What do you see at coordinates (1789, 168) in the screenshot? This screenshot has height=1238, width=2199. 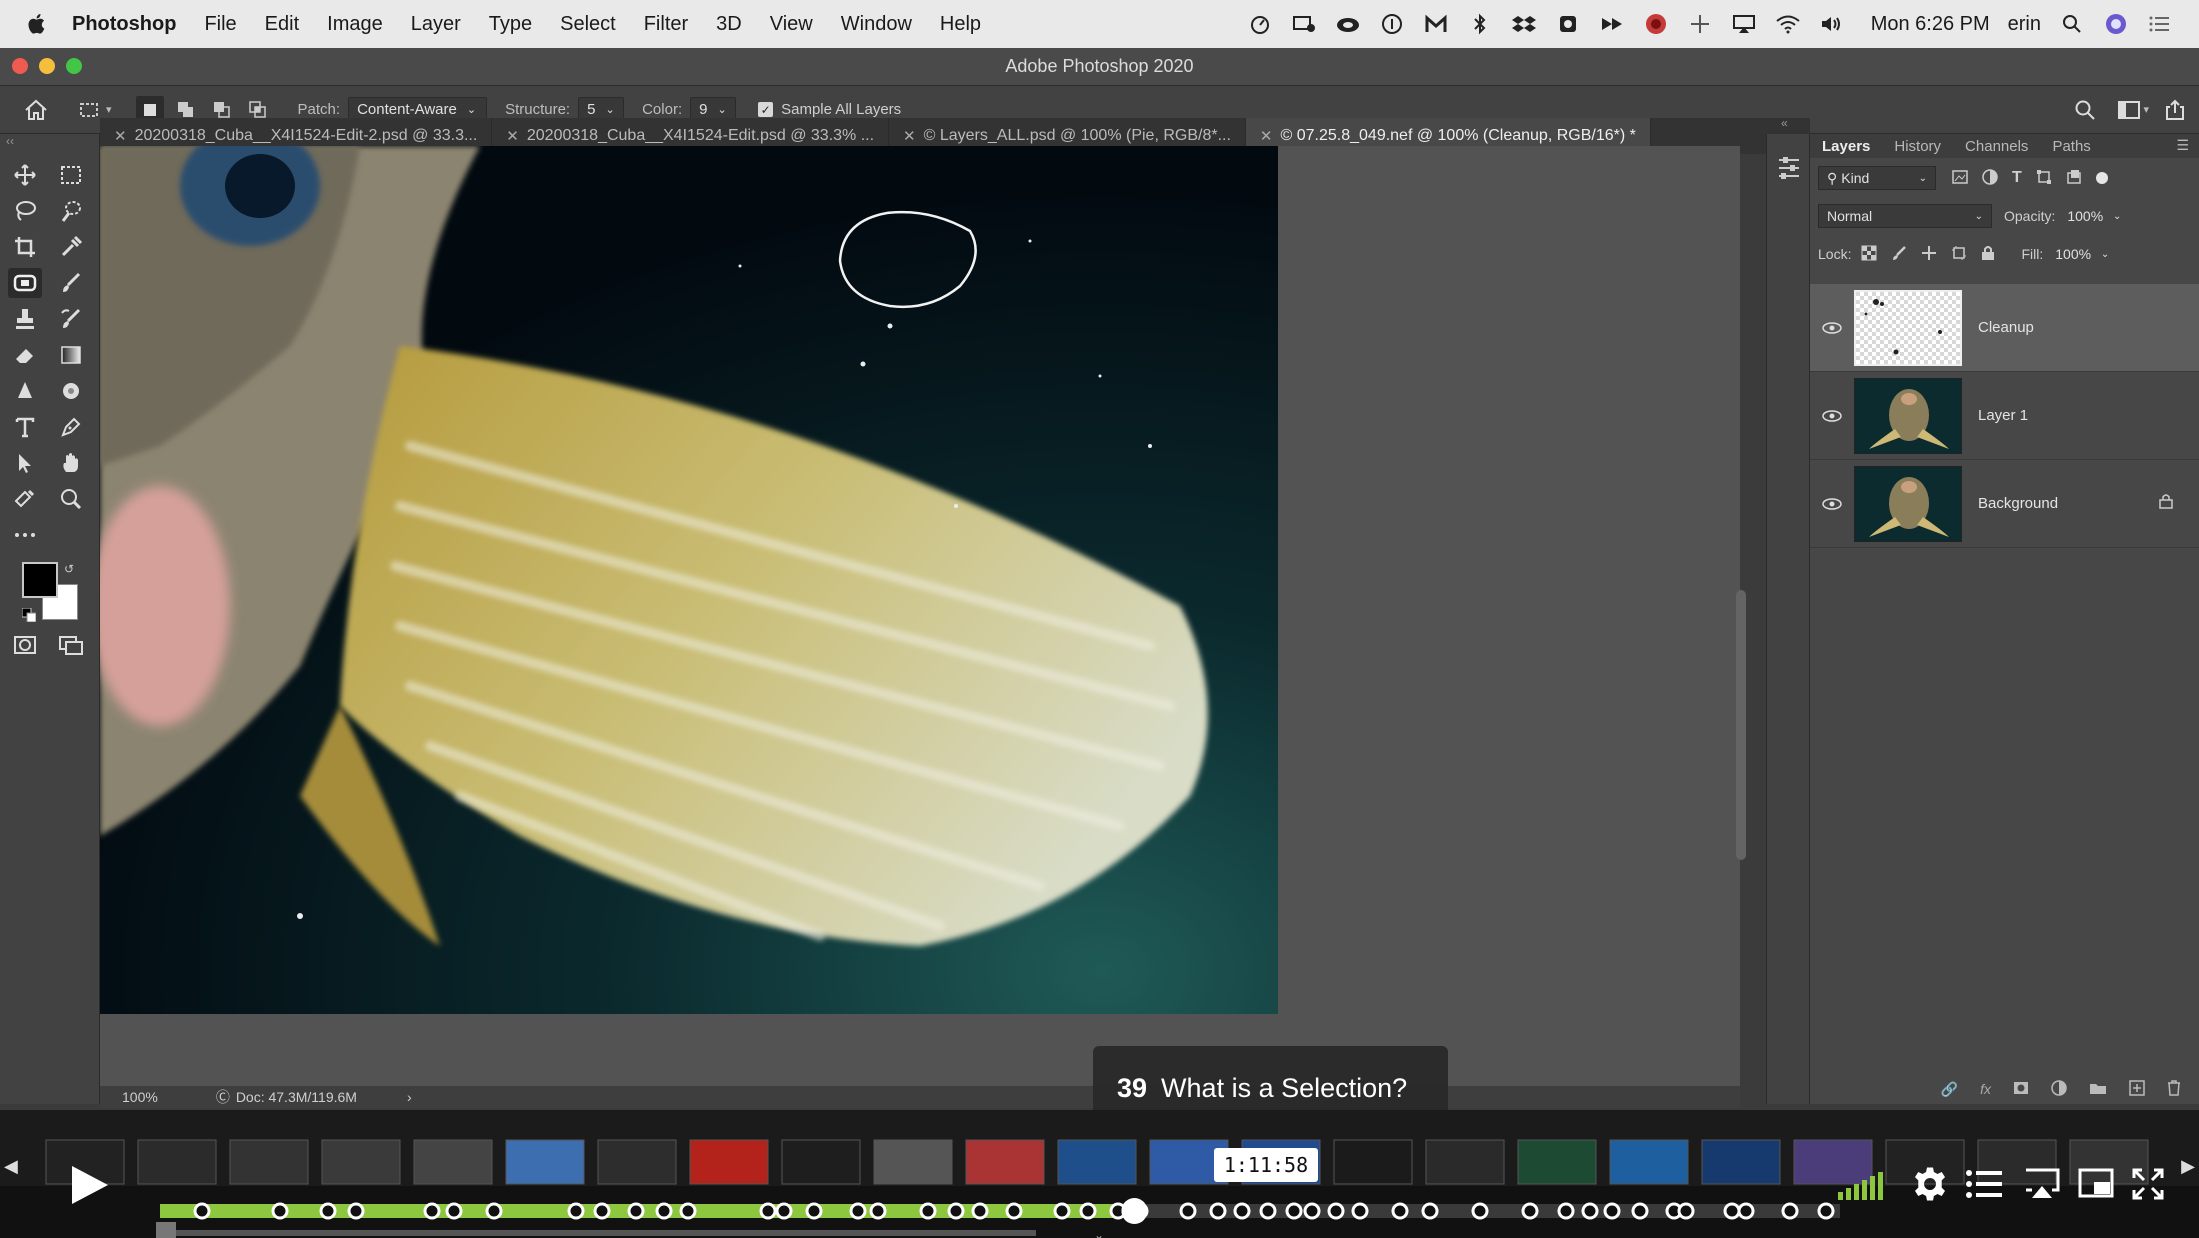 I see `properties-panel-icon` at bounding box center [1789, 168].